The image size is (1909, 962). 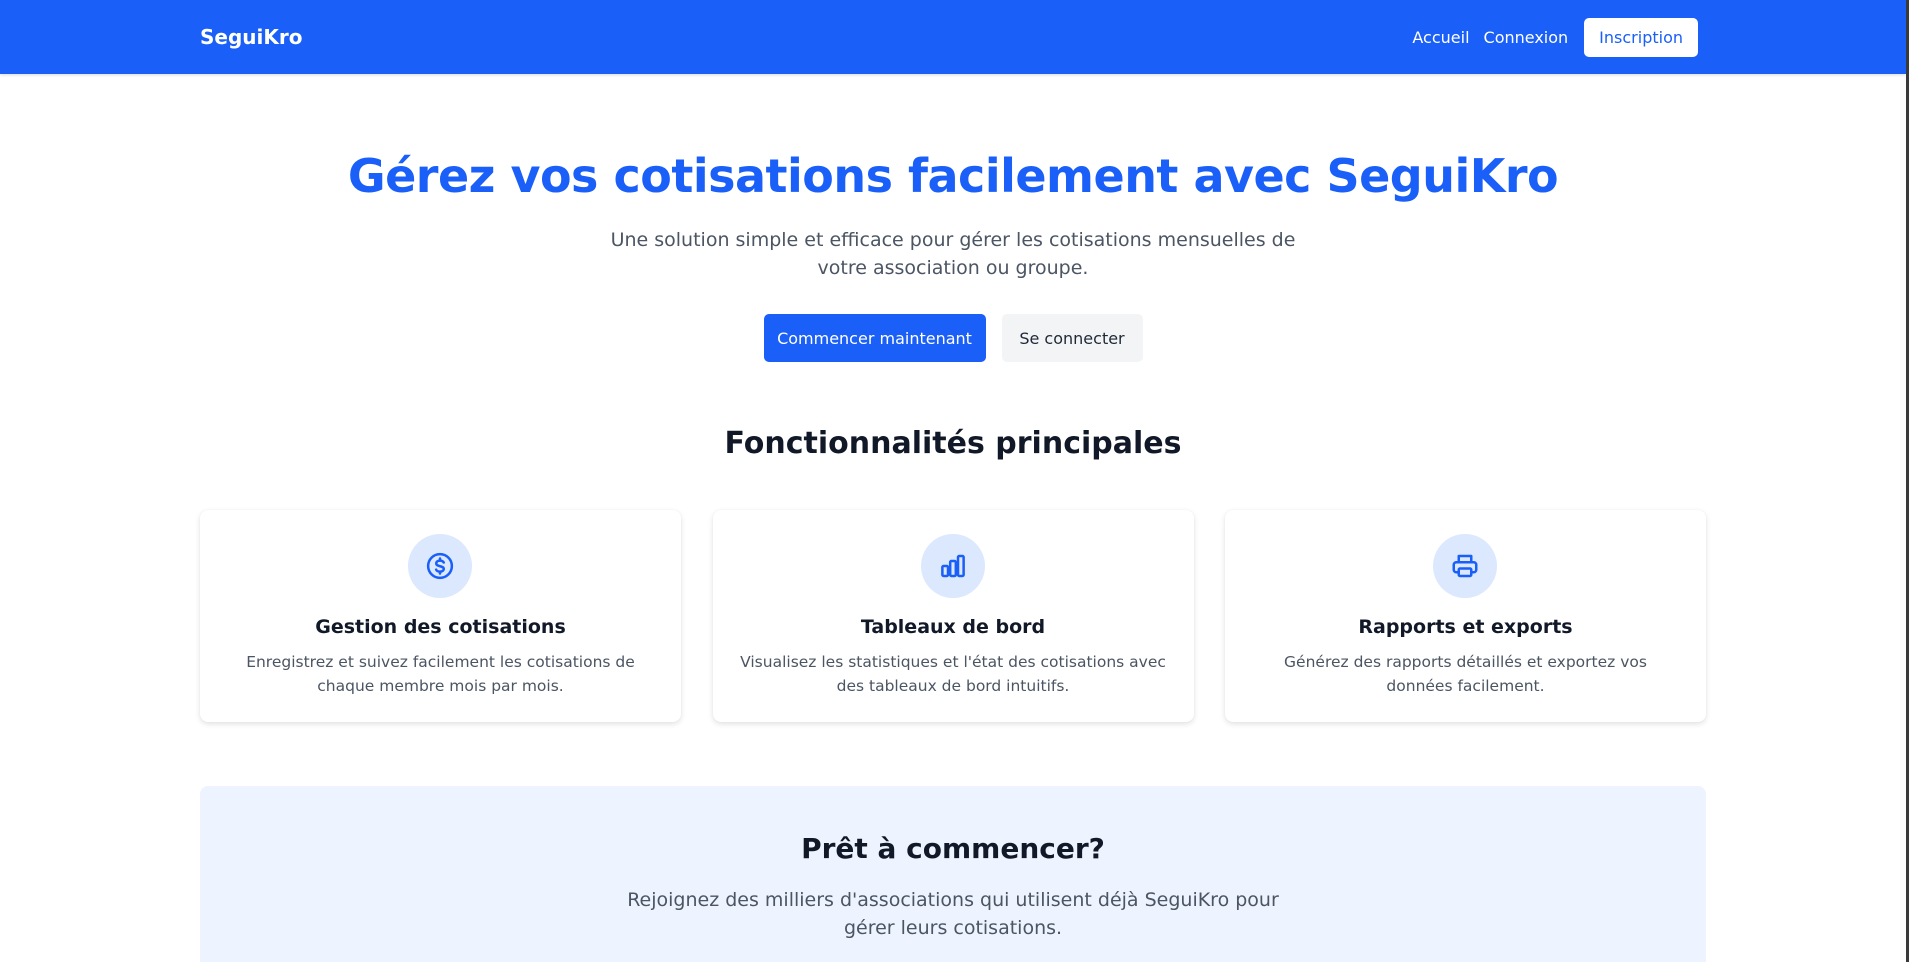 I want to click on hero-actions: Commencer maintenant Se connecter, so click(x=953, y=338).